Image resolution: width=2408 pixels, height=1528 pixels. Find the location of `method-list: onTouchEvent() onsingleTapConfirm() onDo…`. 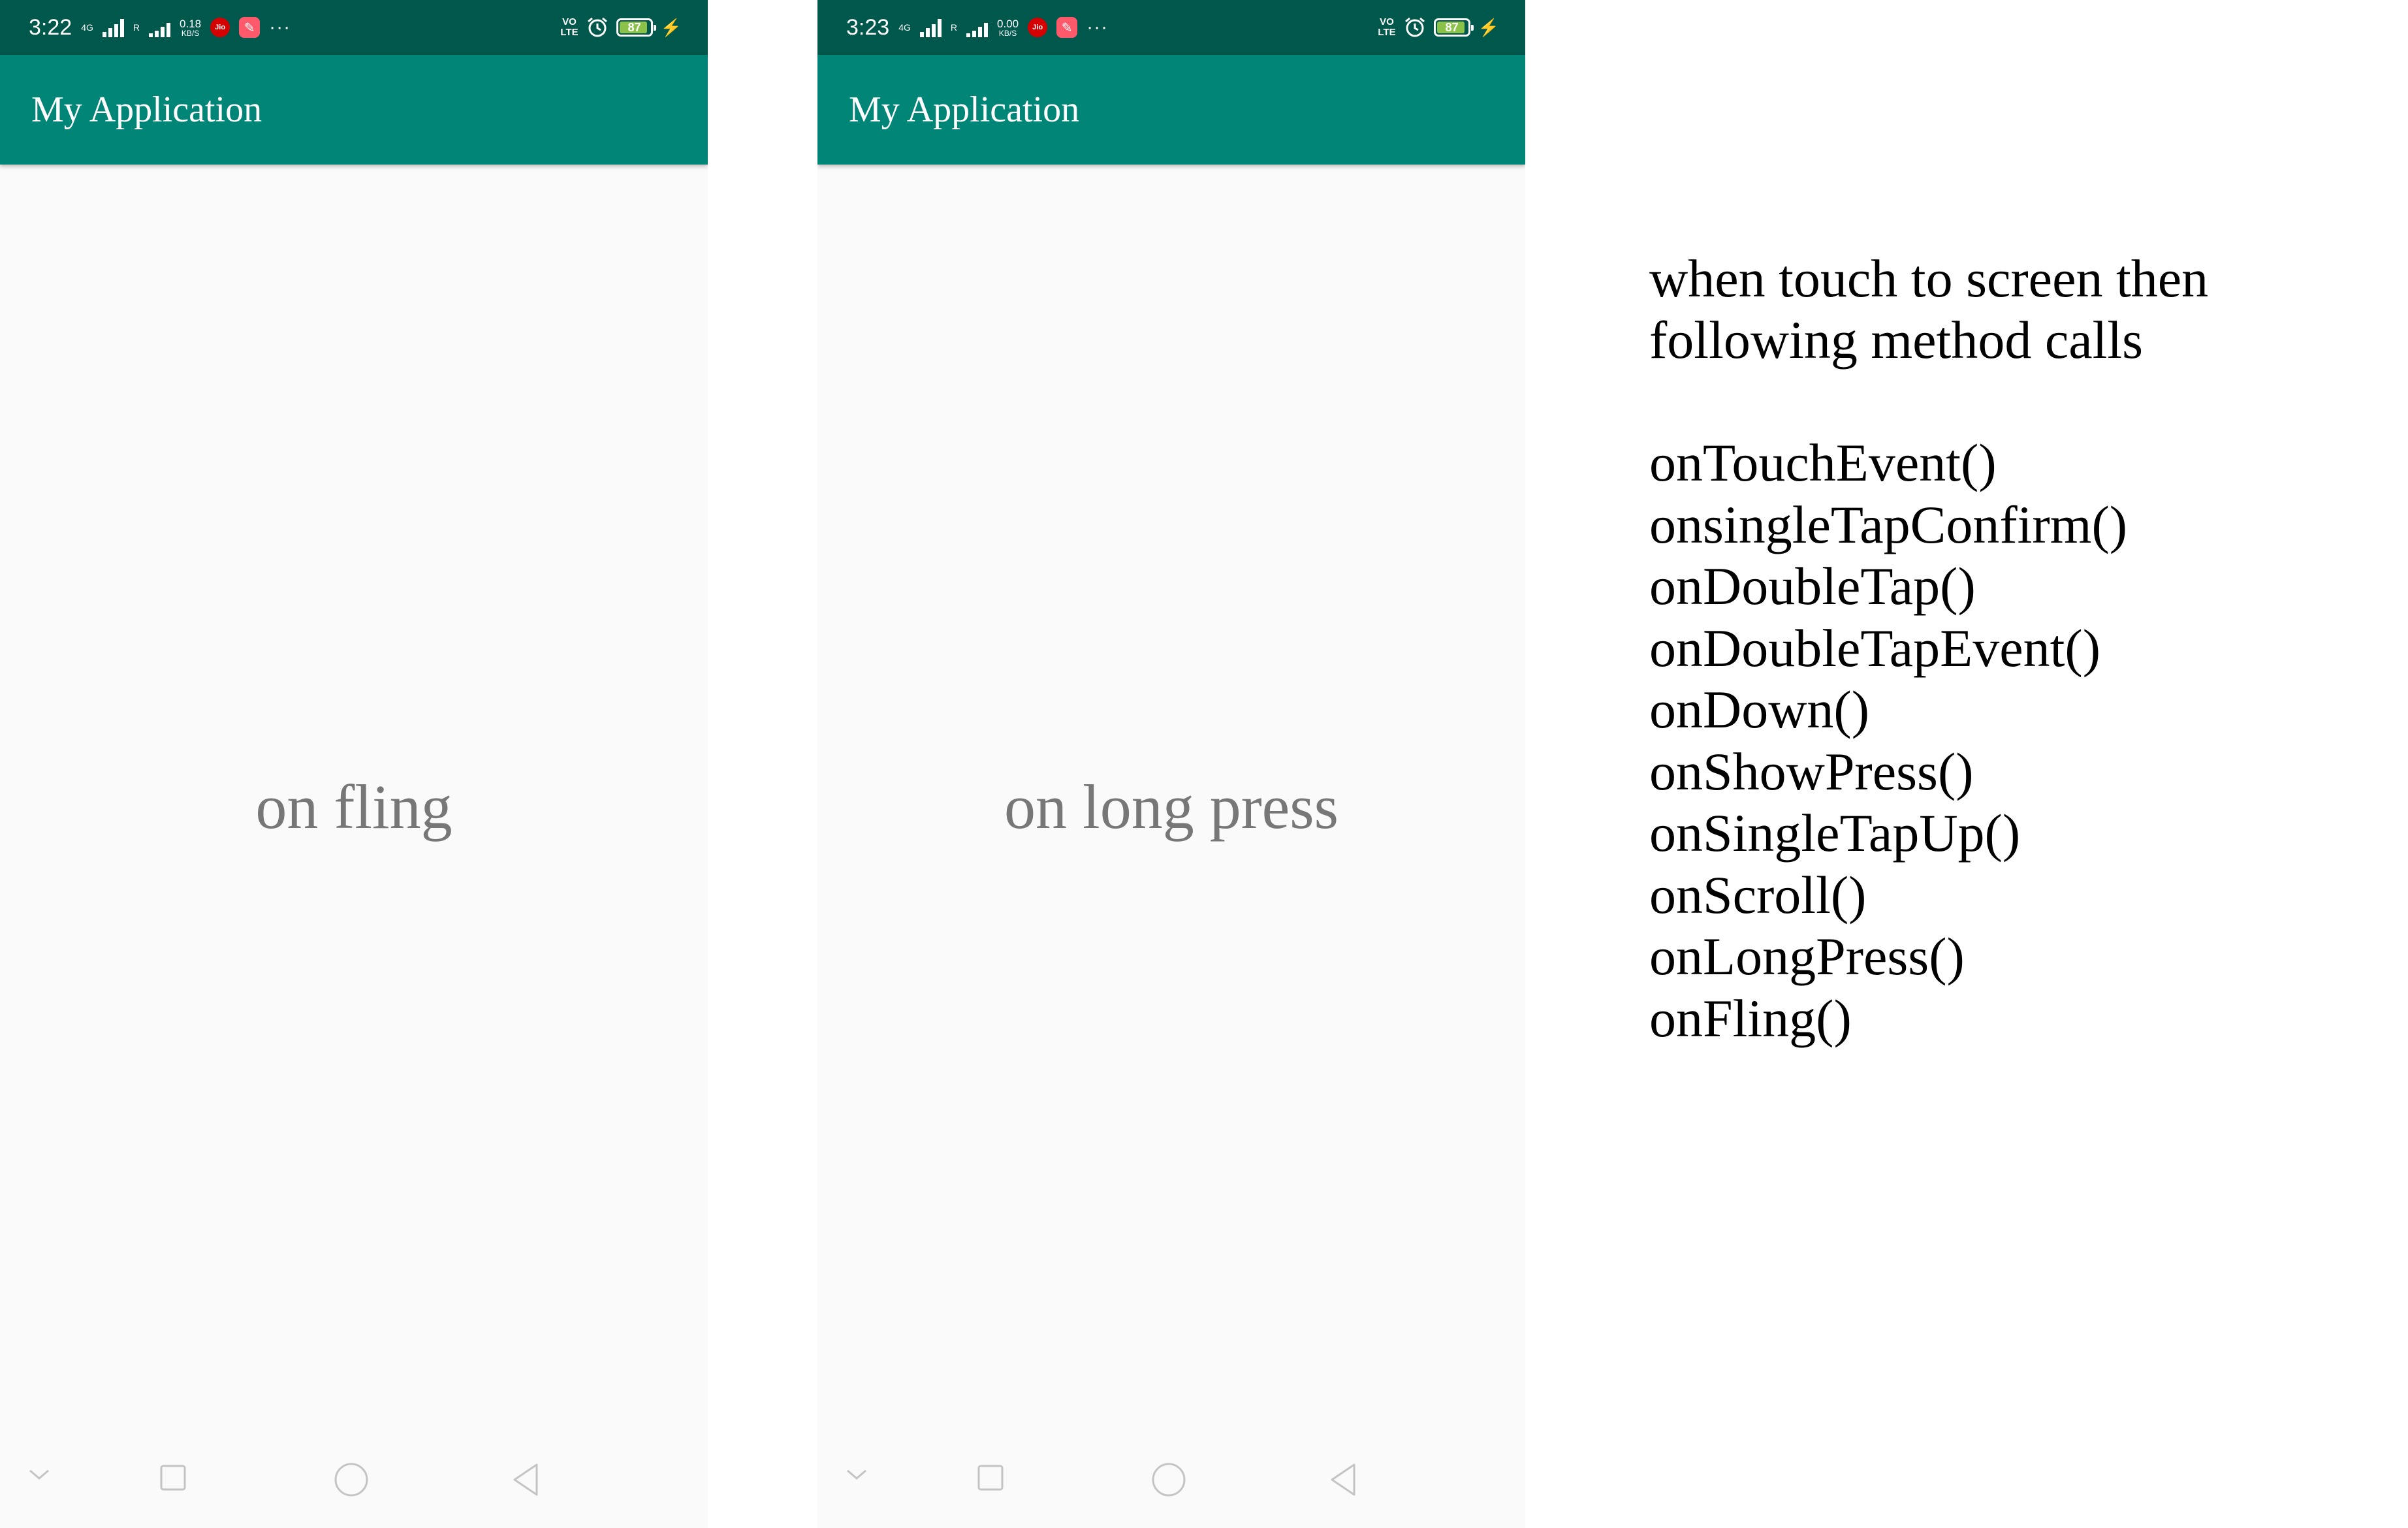

method-list: onTouchEvent() onsingleTapConfirm() onDo… is located at coordinates (2015, 740).